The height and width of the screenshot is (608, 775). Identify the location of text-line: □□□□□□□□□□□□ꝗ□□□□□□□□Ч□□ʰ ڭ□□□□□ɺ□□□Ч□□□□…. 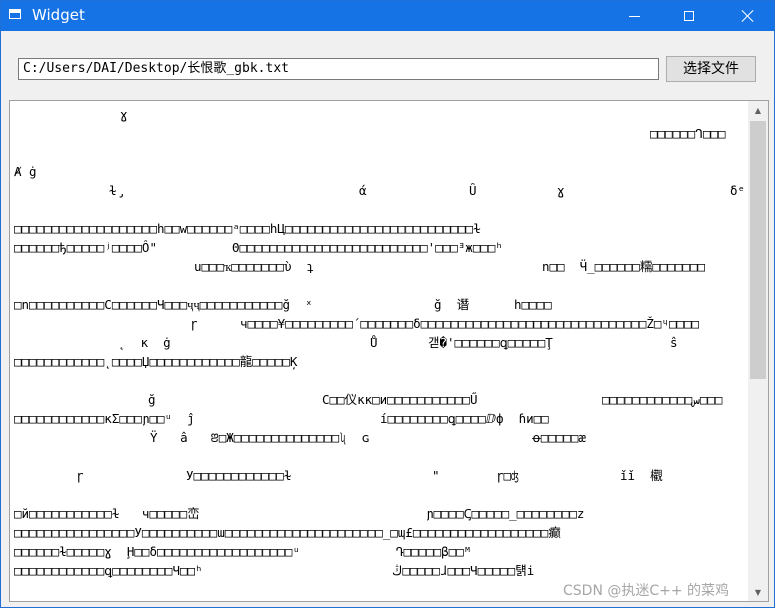
(379, 570).